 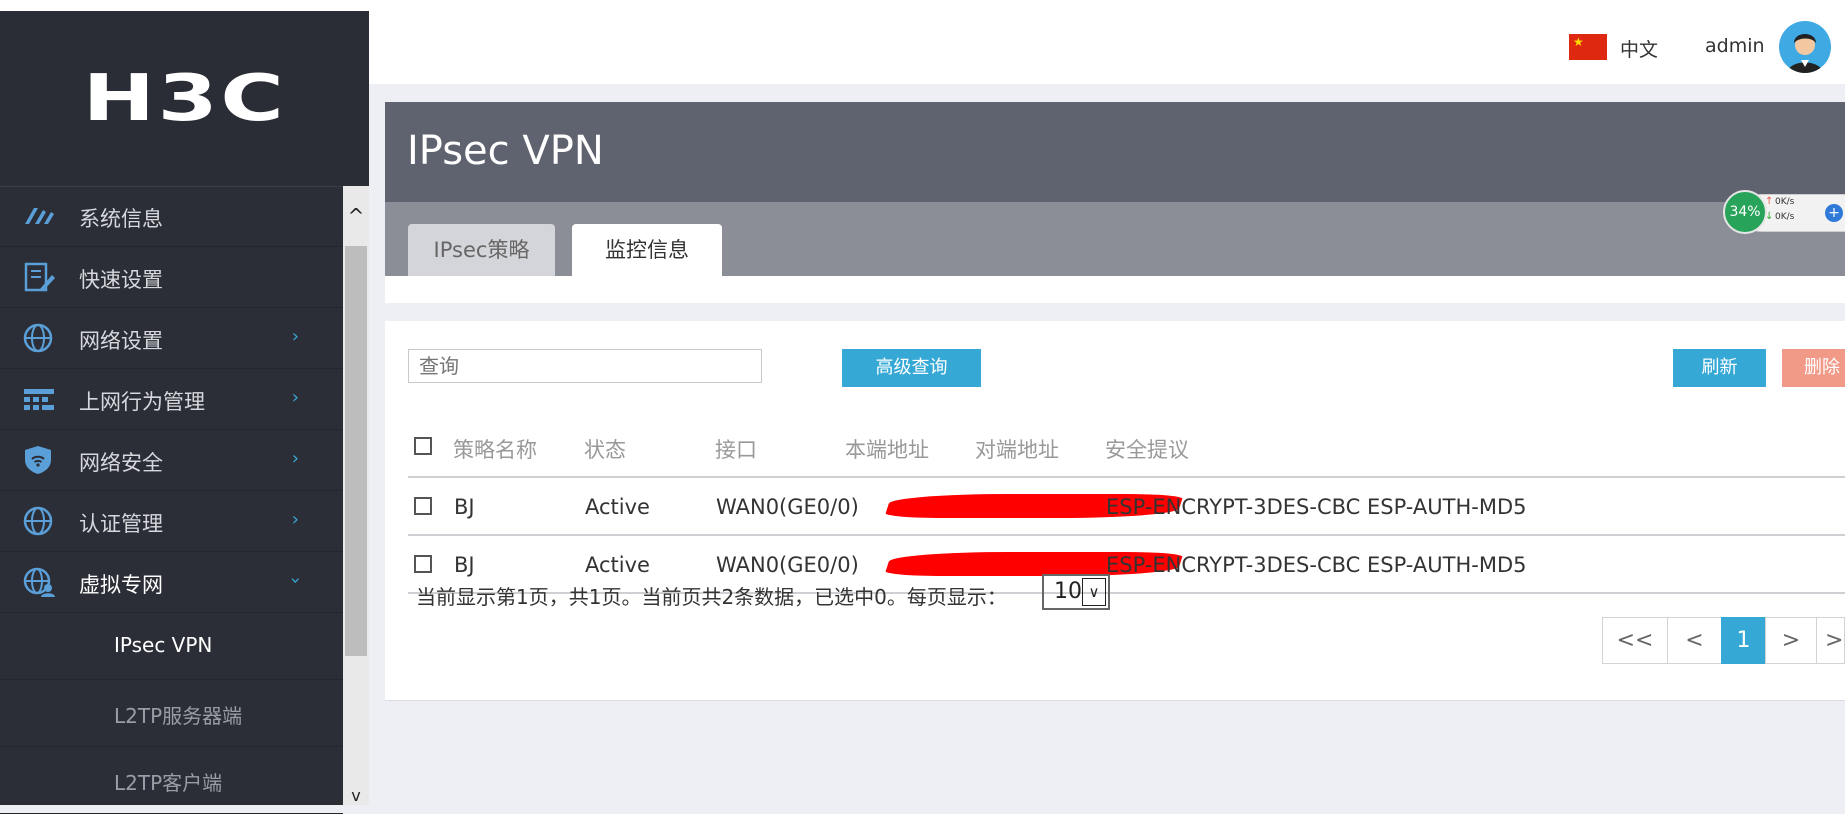 I want to click on sidebar-item-label: 系统信息, so click(x=121, y=219).